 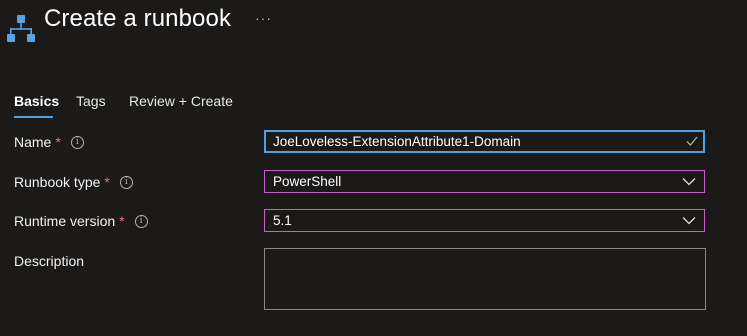 What do you see at coordinates (91, 101) in the screenshot?
I see `tab-tags: Tags` at bounding box center [91, 101].